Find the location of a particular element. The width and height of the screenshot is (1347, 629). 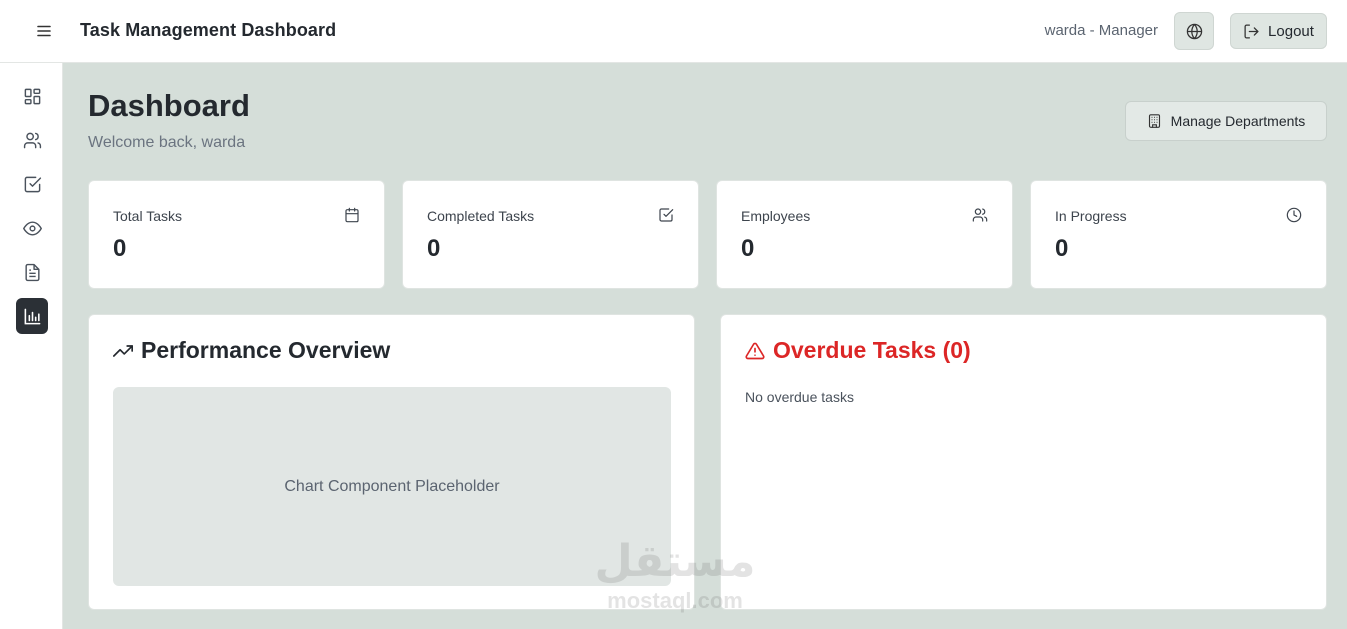

sidebar is located at coordinates (31, 346).